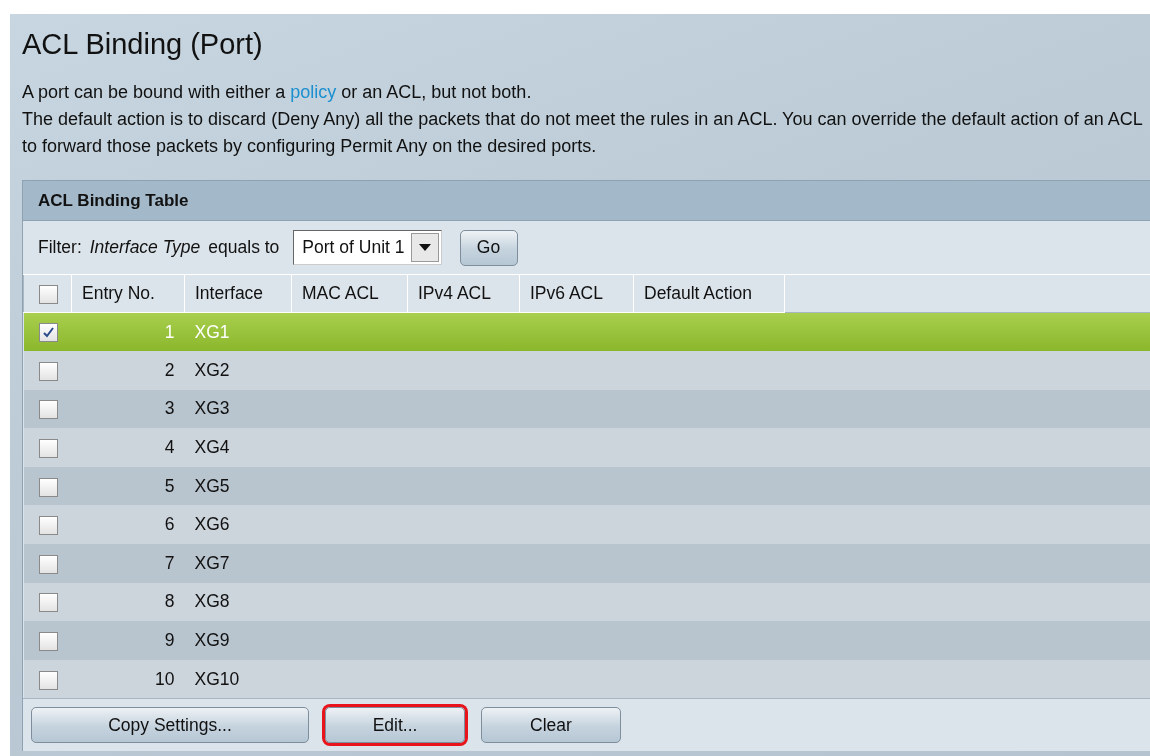  What do you see at coordinates (238, 447) in the screenshot?
I see `interface-cell: XG4` at bounding box center [238, 447].